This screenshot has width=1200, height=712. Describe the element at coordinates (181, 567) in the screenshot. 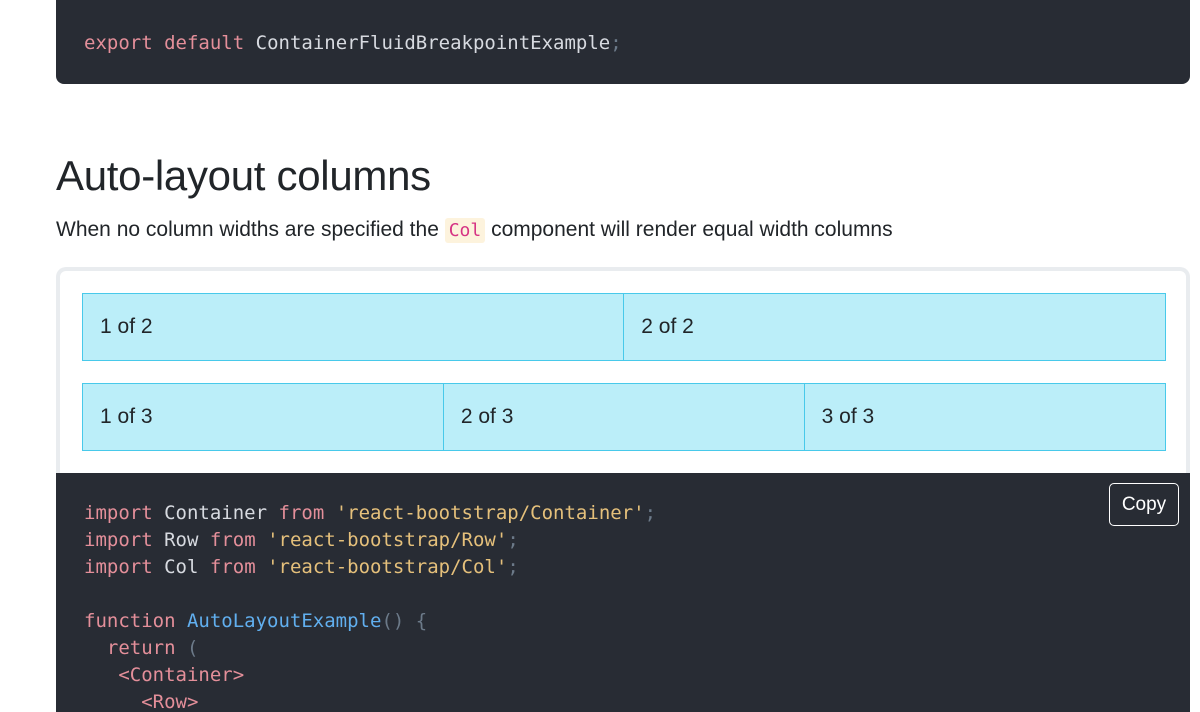

I see `code-identifier: Col` at that location.